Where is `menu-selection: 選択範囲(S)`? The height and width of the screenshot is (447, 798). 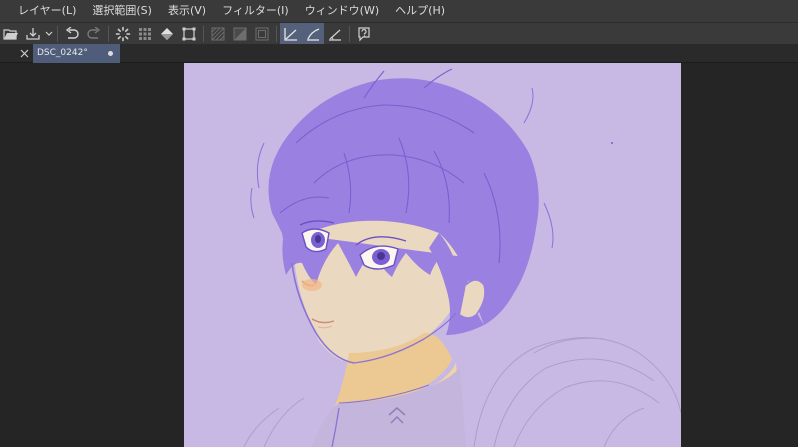 menu-selection: 選択範囲(S) is located at coordinates (122, 11).